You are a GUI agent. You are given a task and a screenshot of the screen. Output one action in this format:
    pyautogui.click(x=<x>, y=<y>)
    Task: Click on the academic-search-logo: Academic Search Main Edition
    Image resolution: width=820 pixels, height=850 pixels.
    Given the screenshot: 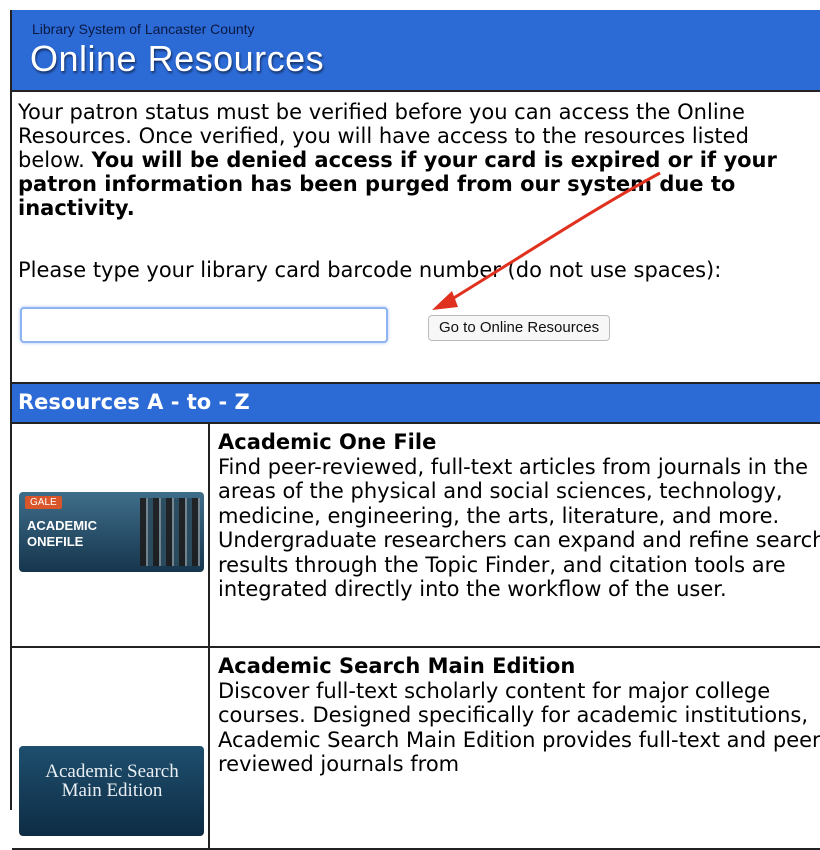 What is the action you would take?
    pyautogui.click(x=111, y=791)
    